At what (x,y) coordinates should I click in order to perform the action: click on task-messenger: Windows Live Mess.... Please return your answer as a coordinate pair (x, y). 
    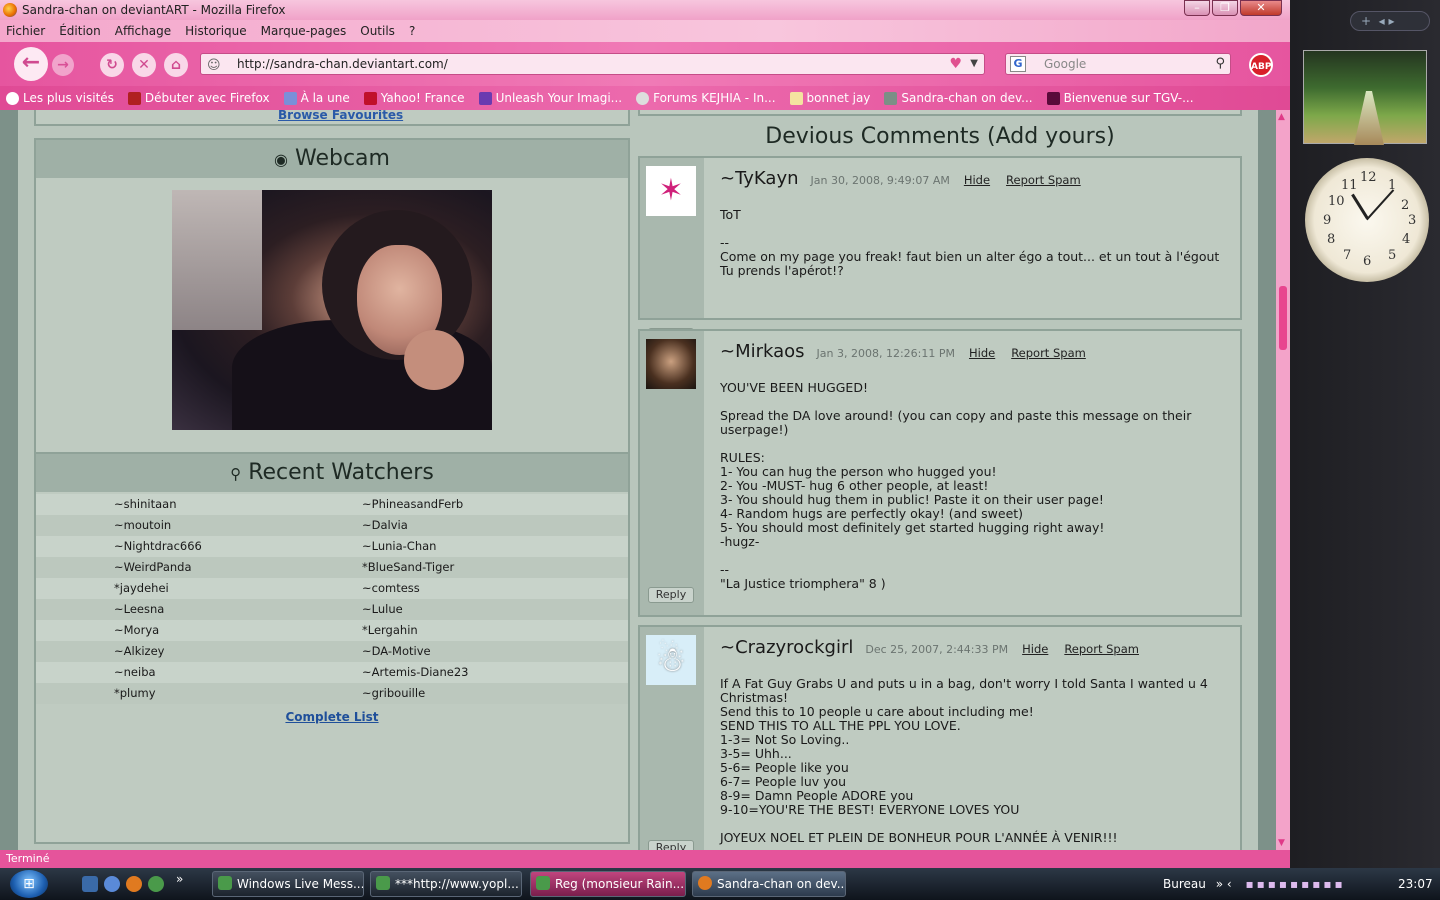
    Looking at the image, I should click on (288, 884).